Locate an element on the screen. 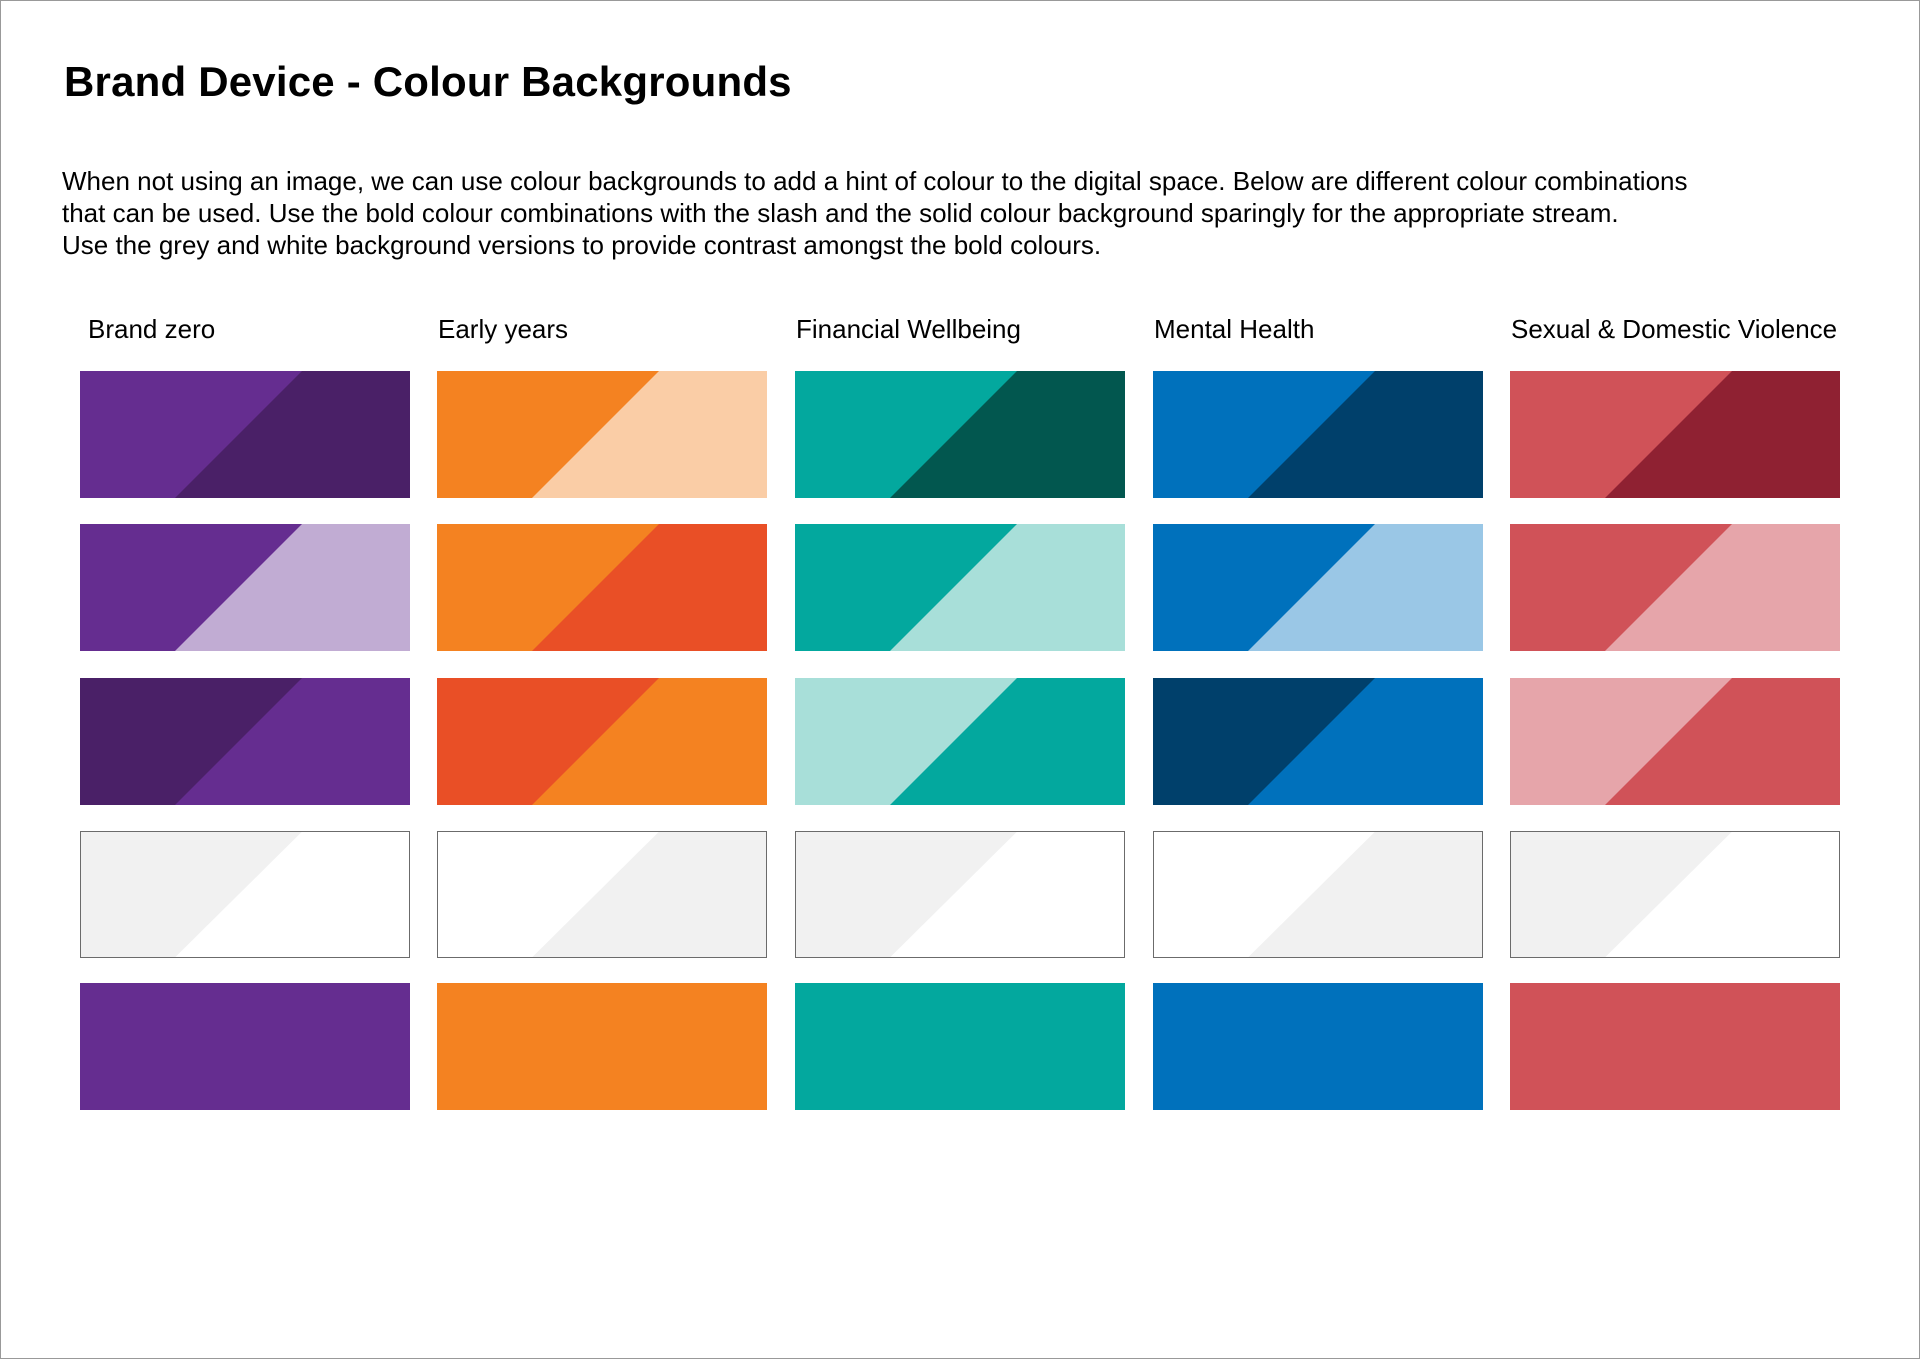 The width and height of the screenshot is (1920, 1359). column-label: Brand zero is located at coordinates (152, 329).